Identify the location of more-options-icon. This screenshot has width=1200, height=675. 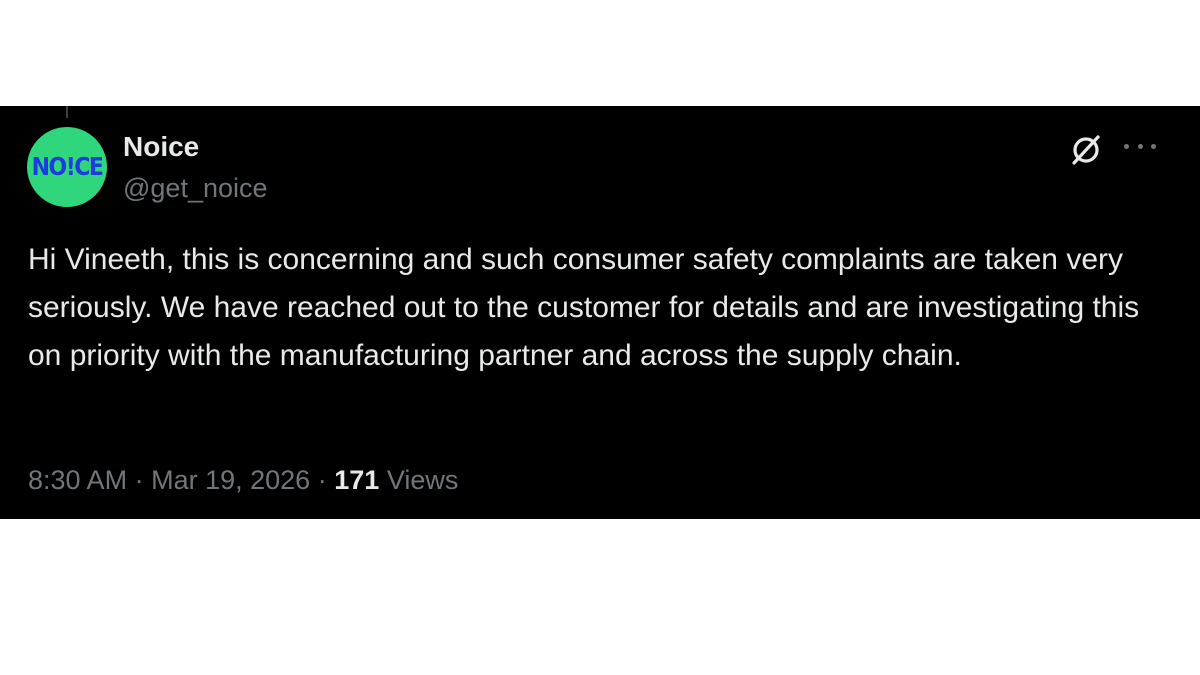
(1140, 146).